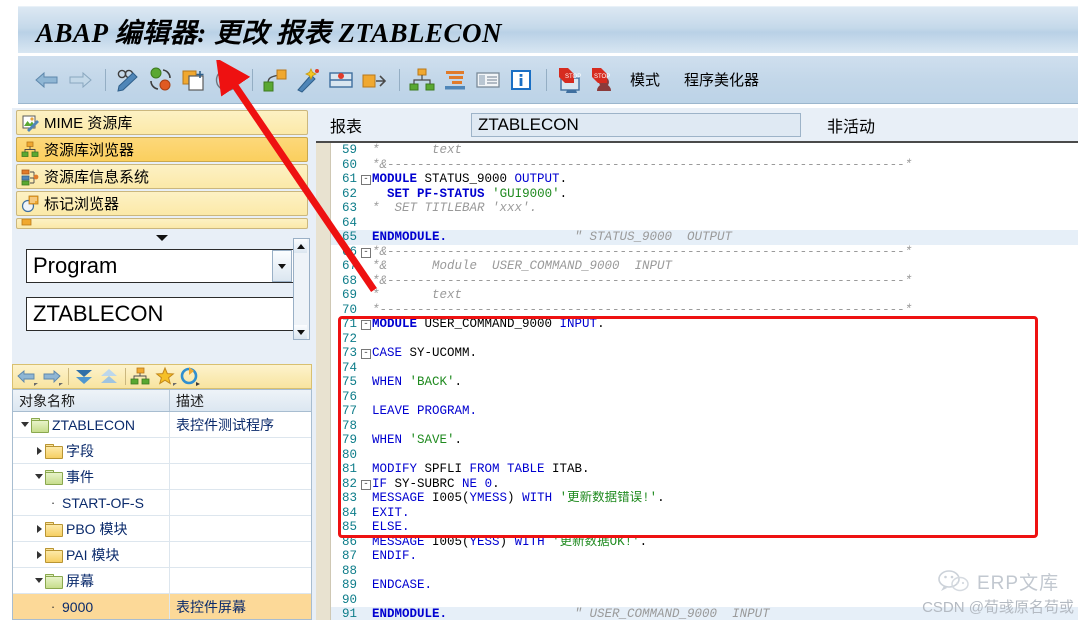  What do you see at coordinates (166, 376) in the screenshot?
I see `favorites-icon` at bounding box center [166, 376].